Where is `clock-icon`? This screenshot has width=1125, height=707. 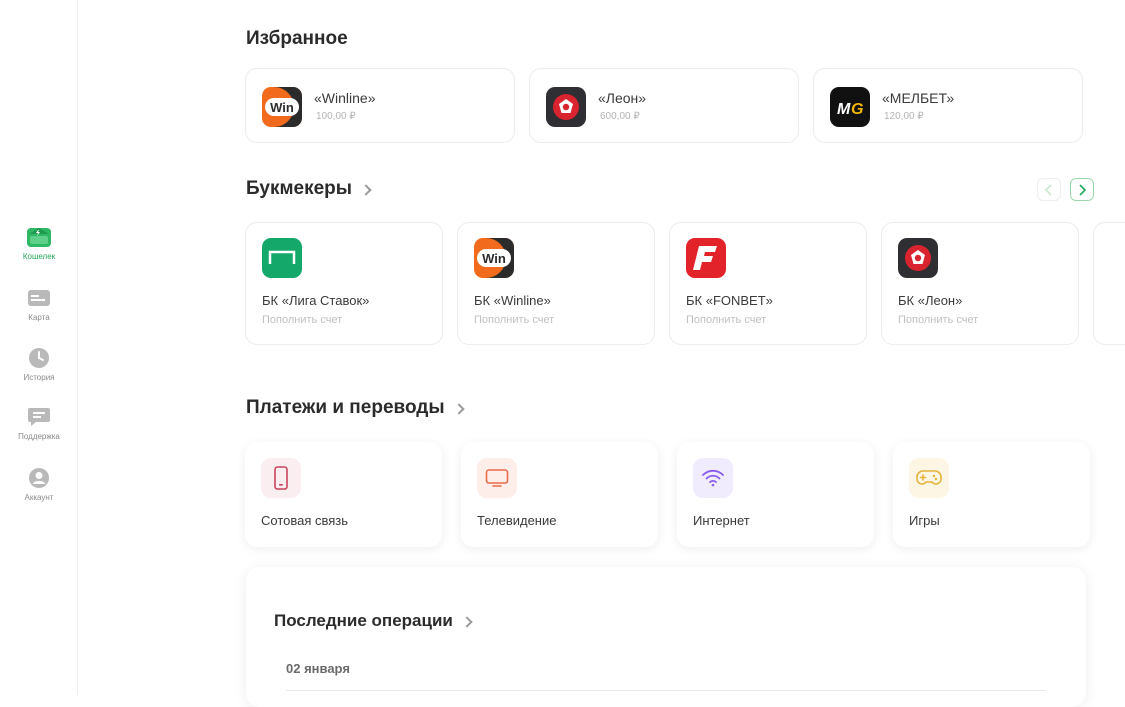
clock-icon is located at coordinates (39, 358).